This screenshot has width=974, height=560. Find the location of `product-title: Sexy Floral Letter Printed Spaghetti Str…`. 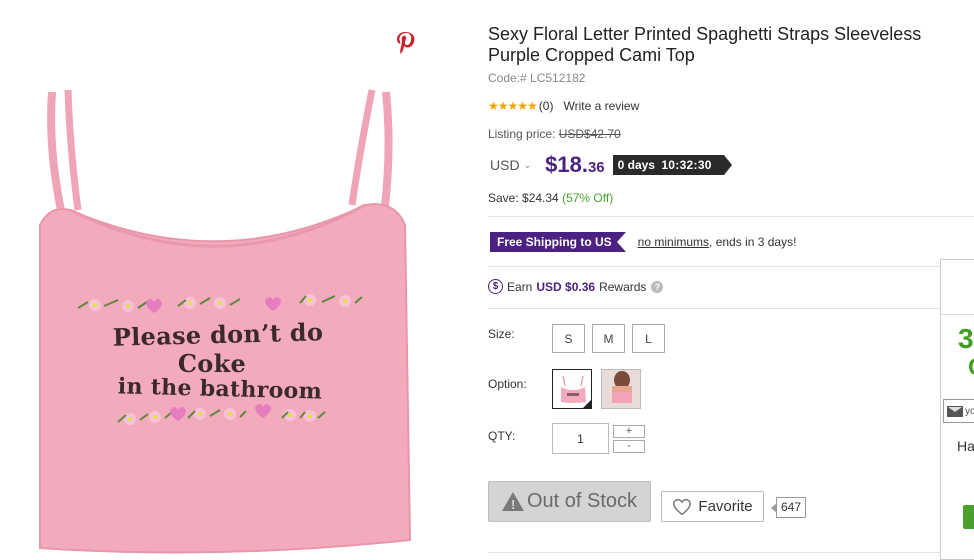

product-title: Sexy Floral Letter Printed Spaghetti Str… is located at coordinates (705, 44).